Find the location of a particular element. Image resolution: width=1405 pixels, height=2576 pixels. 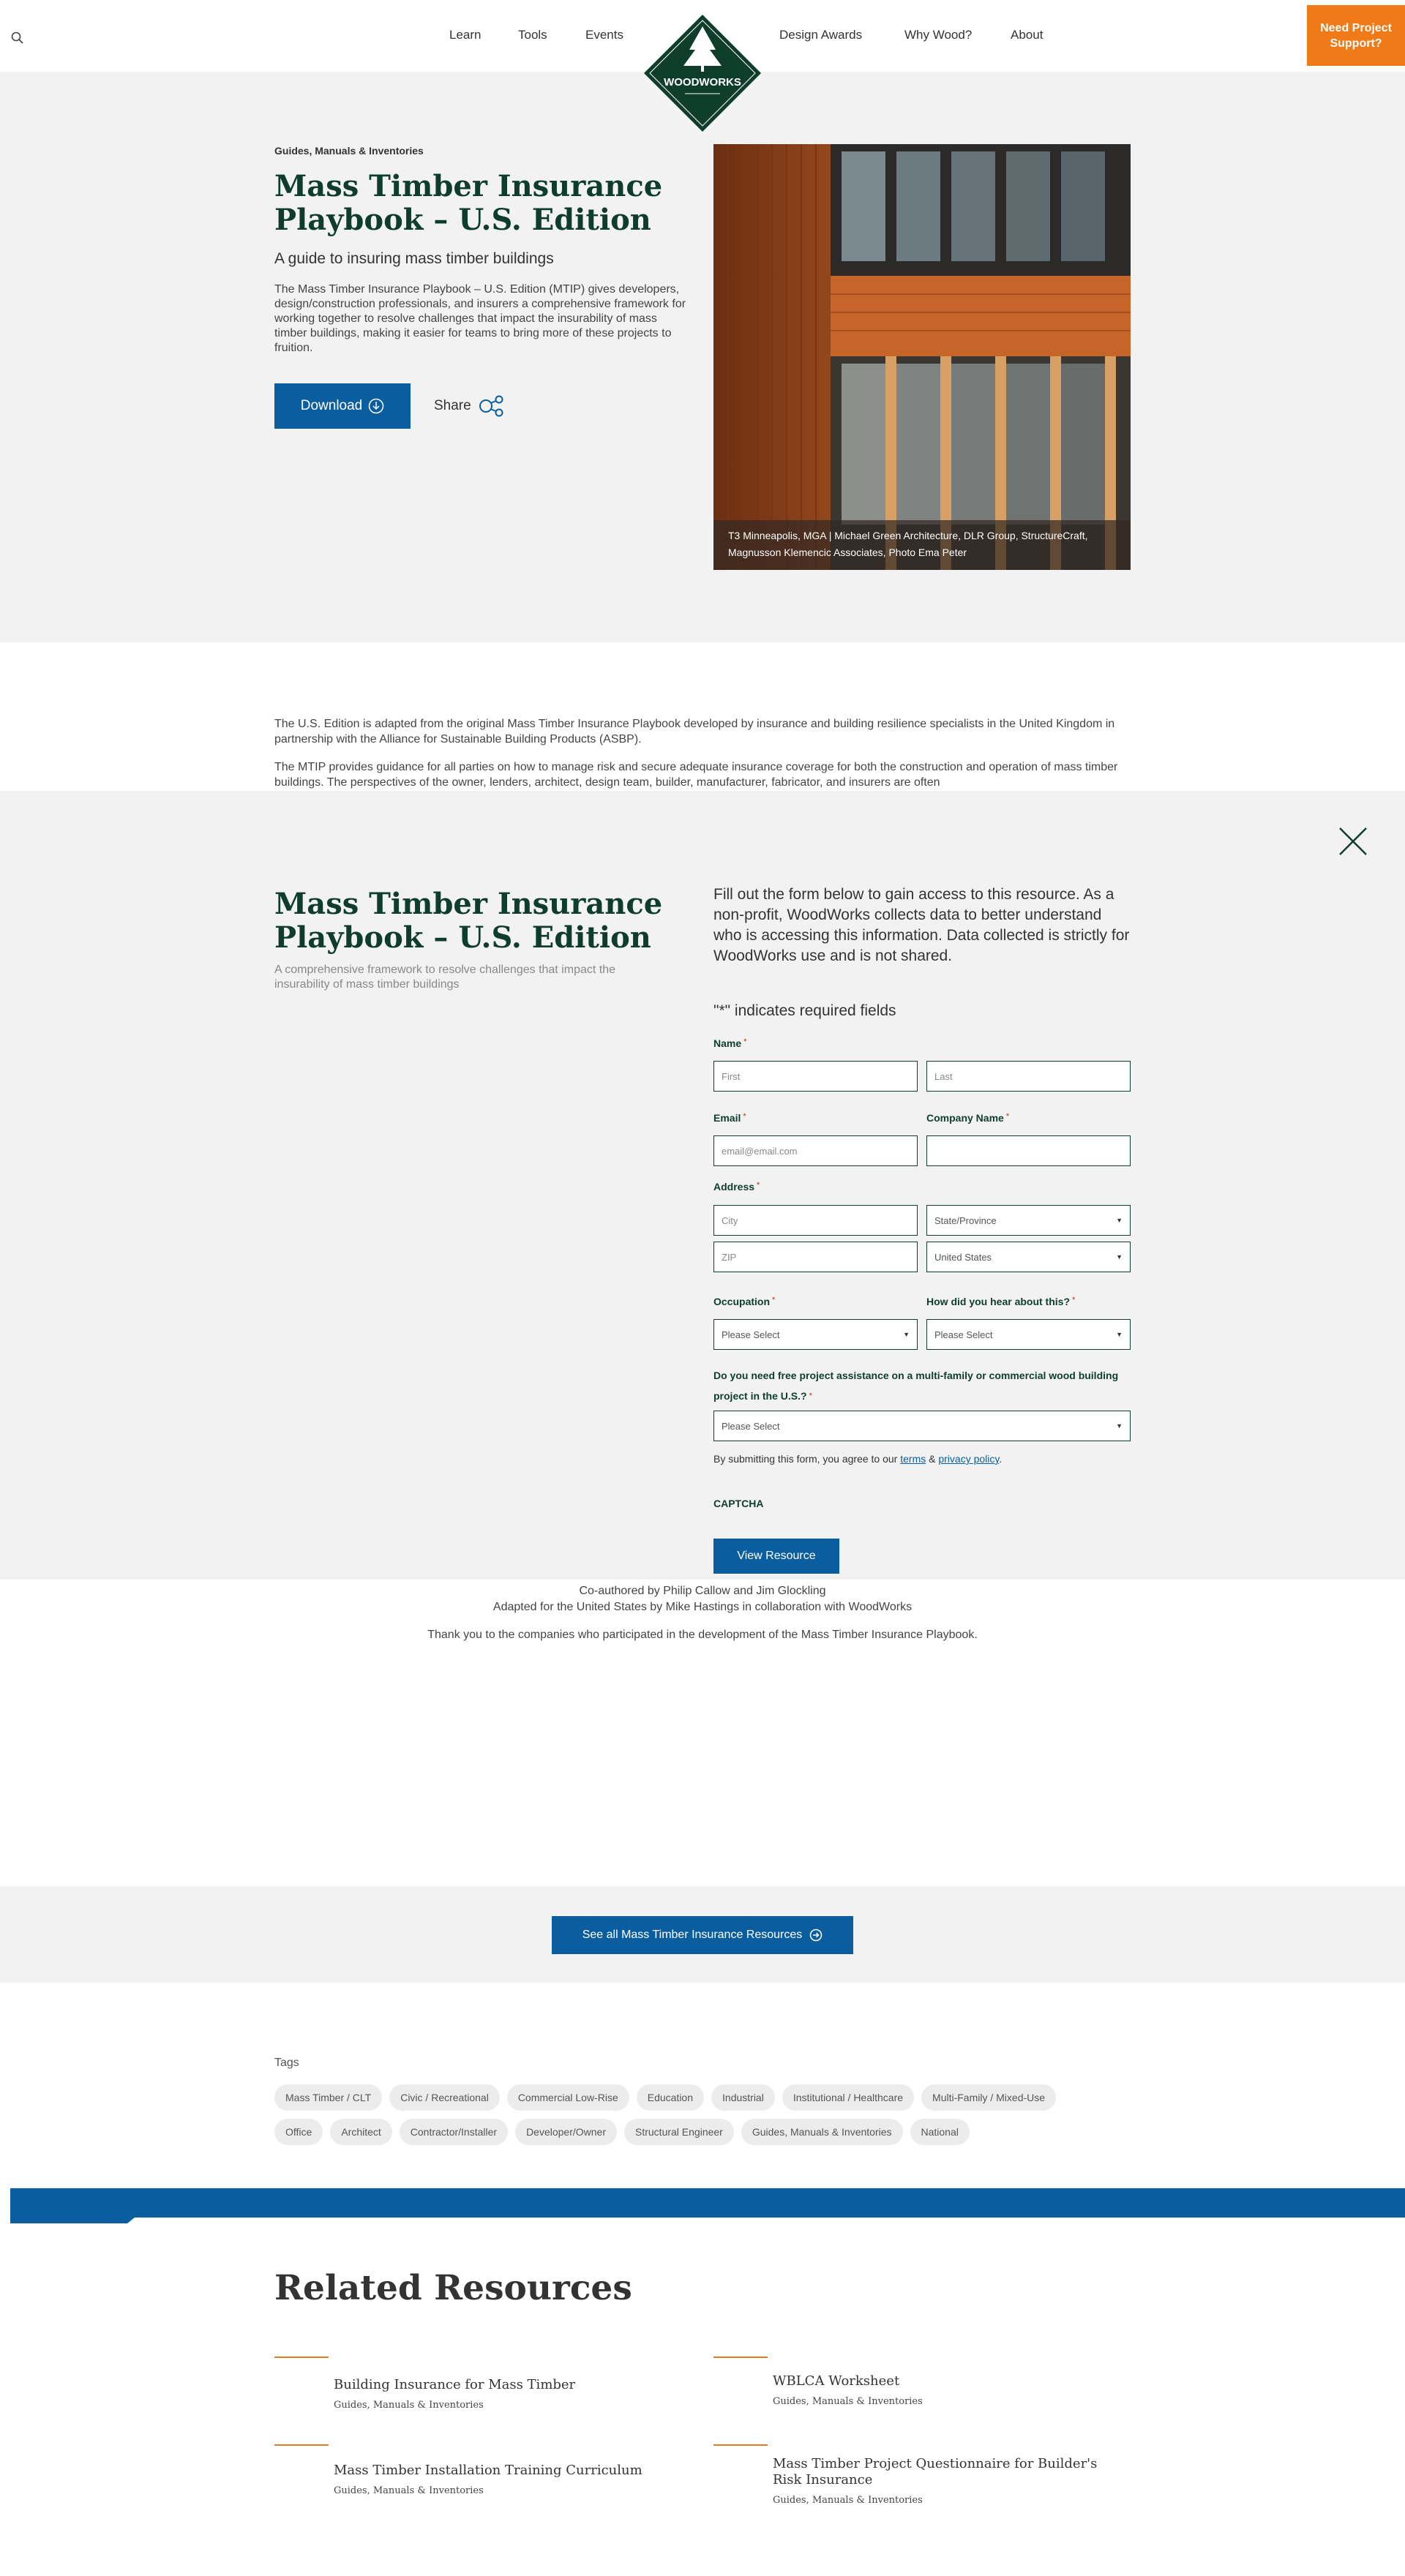

state-select: State/Province ▼ is located at coordinates (1028, 1220).